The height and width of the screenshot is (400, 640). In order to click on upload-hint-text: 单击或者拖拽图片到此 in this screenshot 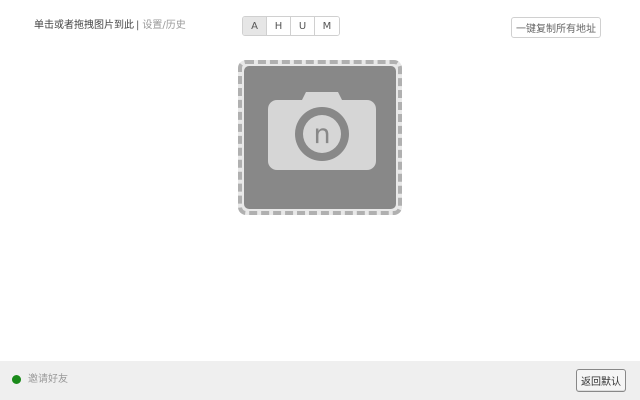, I will do `click(84, 25)`.